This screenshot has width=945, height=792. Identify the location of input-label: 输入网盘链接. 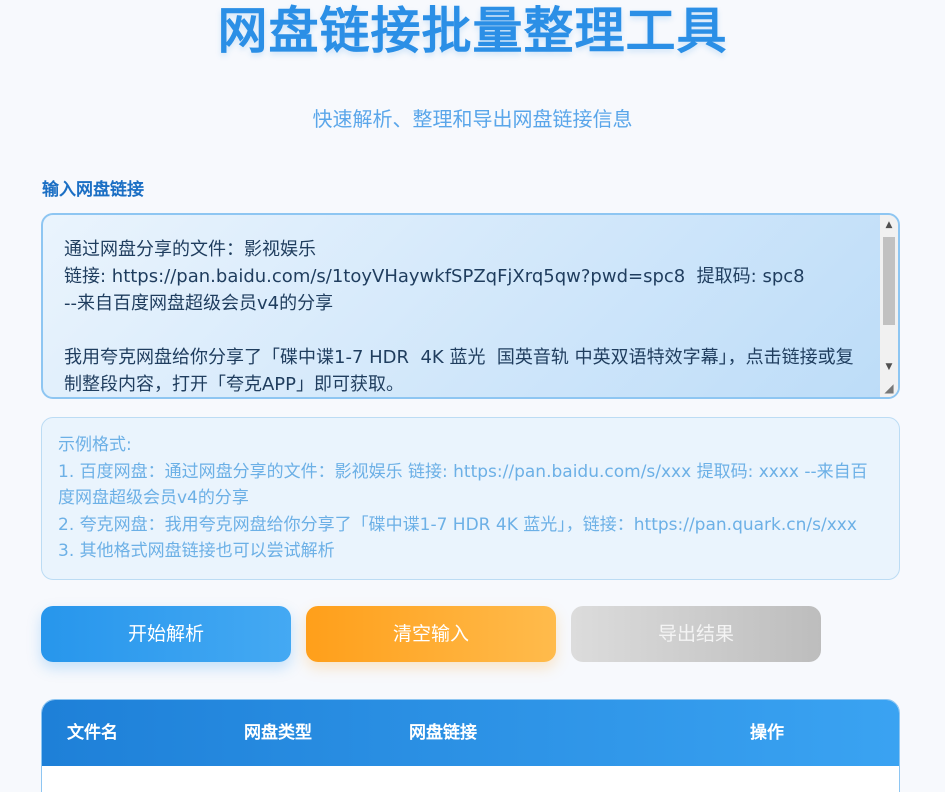
(93, 190).